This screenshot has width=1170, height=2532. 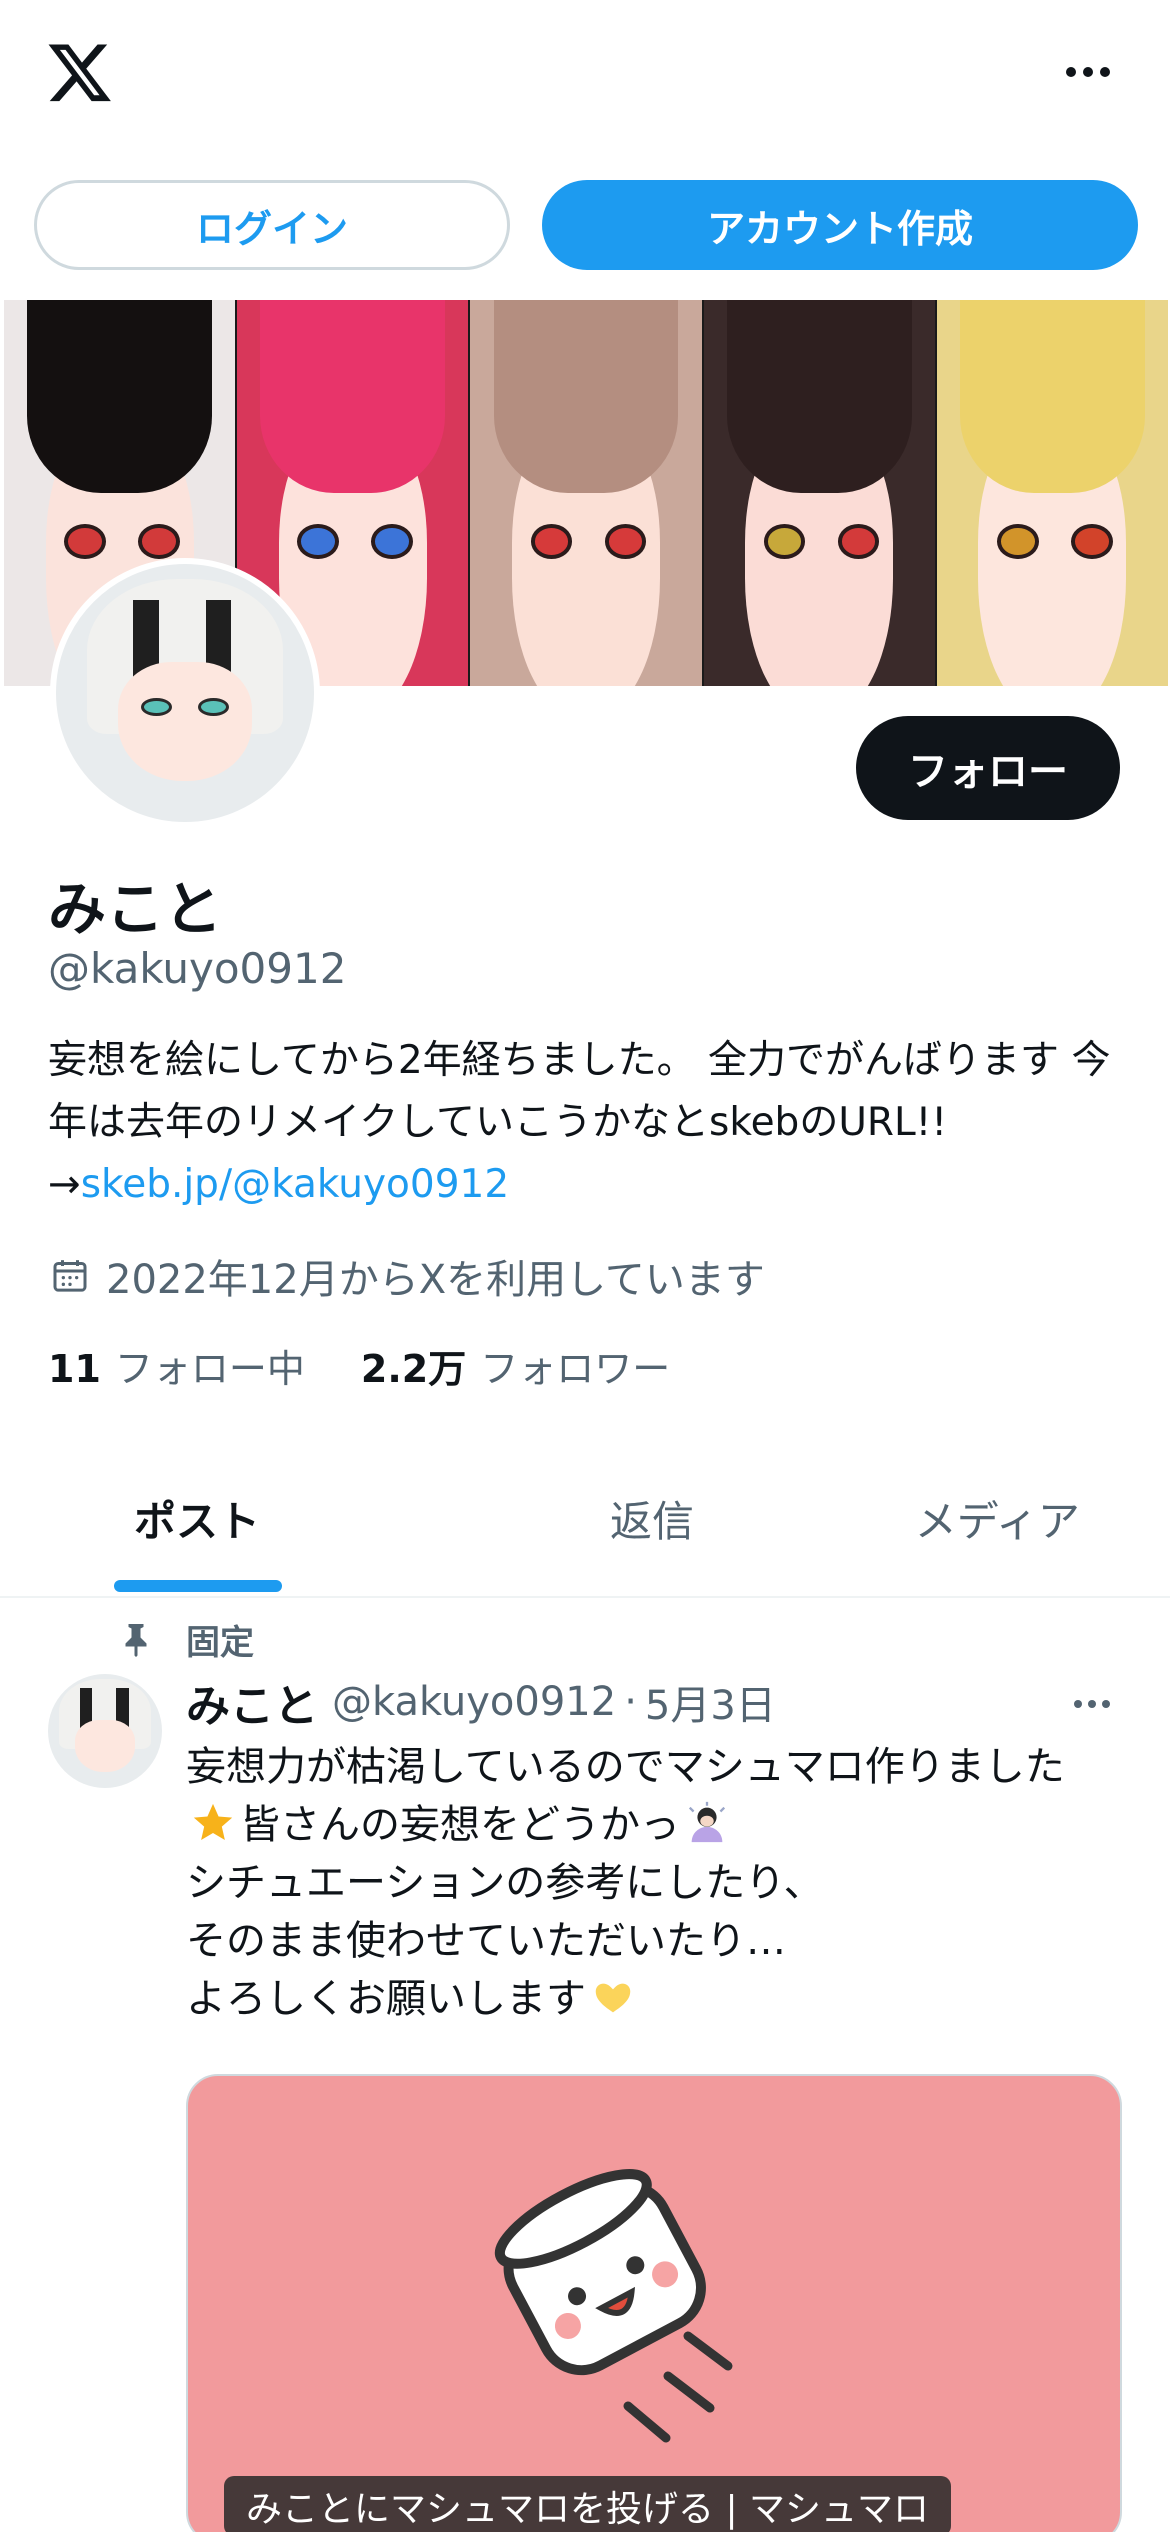 I want to click on following-link: 11 フォロー中, so click(x=176, y=1365).